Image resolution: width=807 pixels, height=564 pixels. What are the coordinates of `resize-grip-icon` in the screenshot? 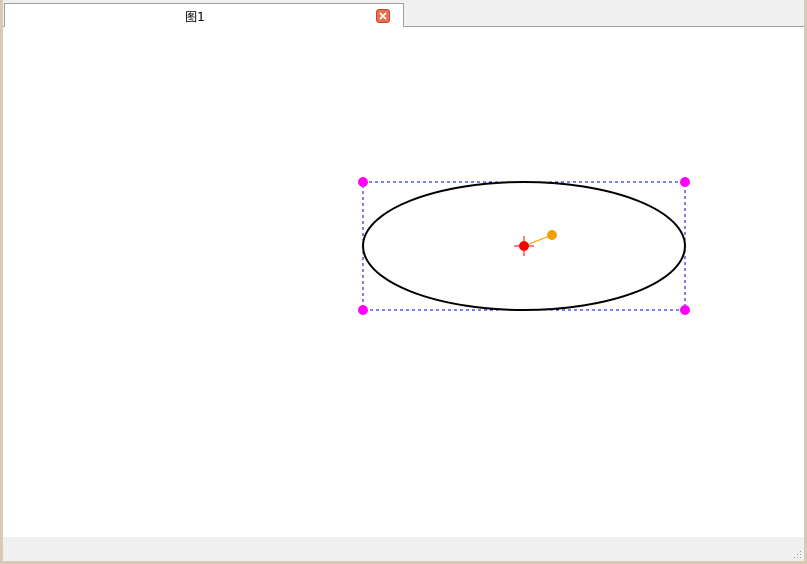 It's located at (797, 554).